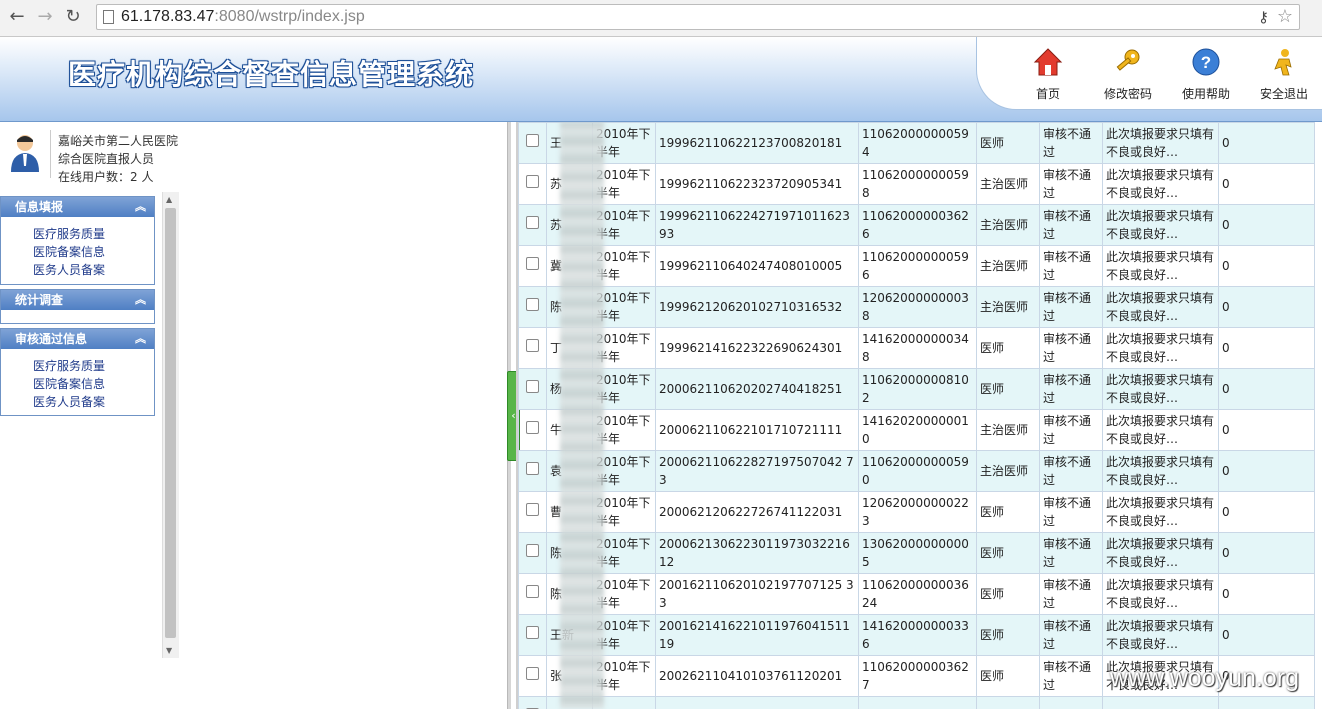 The width and height of the screenshot is (1322, 709). What do you see at coordinates (917, 702) in the screenshot?
I see `cert-code-cell` at bounding box center [917, 702].